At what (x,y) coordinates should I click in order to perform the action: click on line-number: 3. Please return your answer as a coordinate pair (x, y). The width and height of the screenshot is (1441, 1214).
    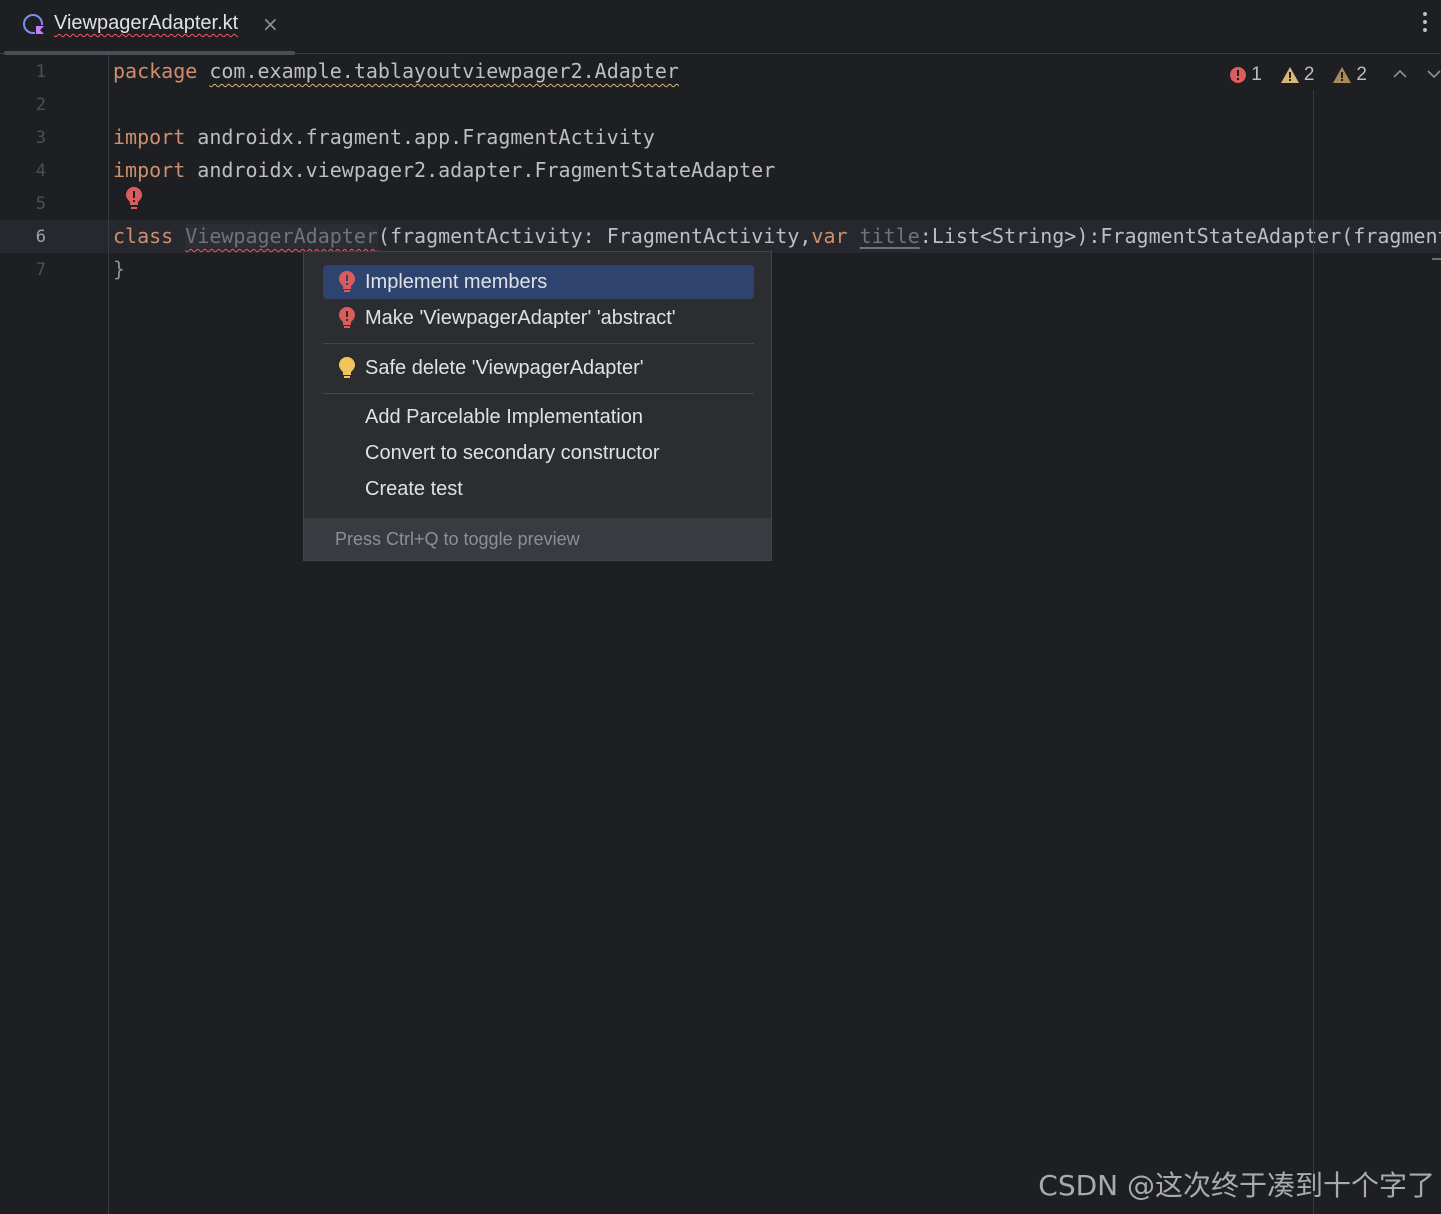
    Looking at the image, I should click on (40, 138).